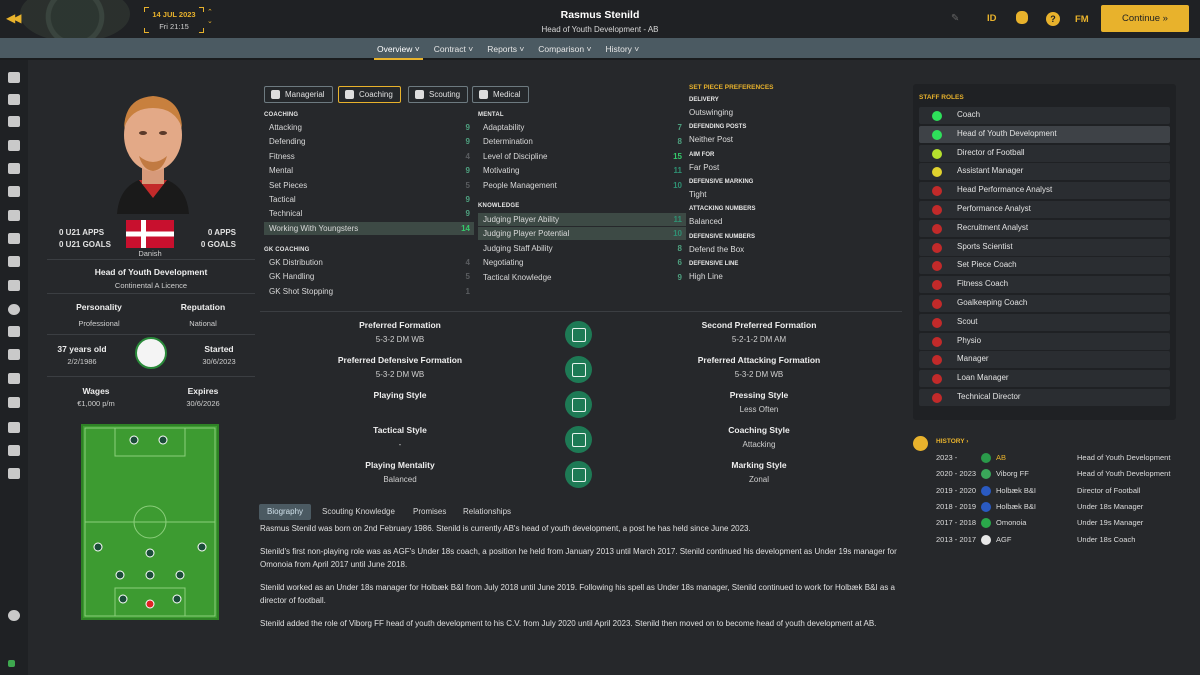 The width and height of the screenshot is (1200, 675). Describe the element at coordinates (14, 99) in the screenshot. I see `people-icon` at that location.